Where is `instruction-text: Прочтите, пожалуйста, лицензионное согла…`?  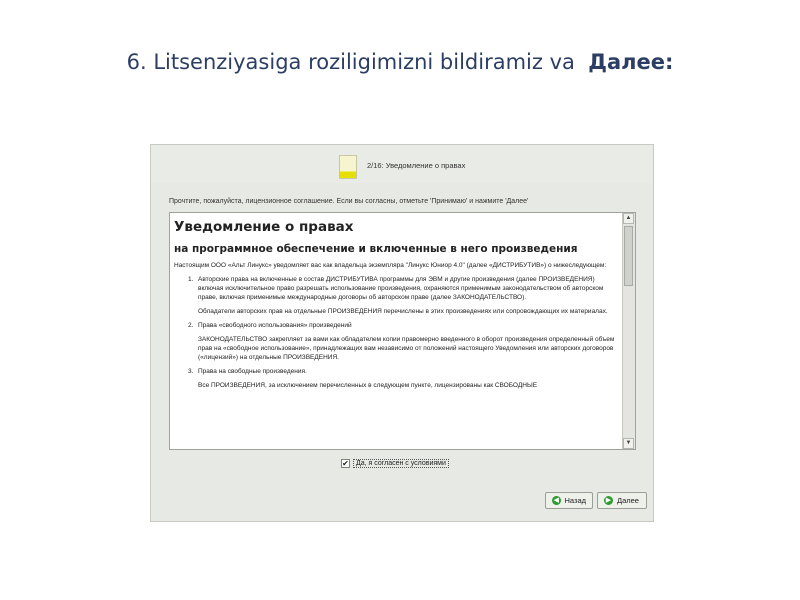 instruction-text: Прочтите, пожалуйста, лицензионное согла… is located at coordinates (349, 201).